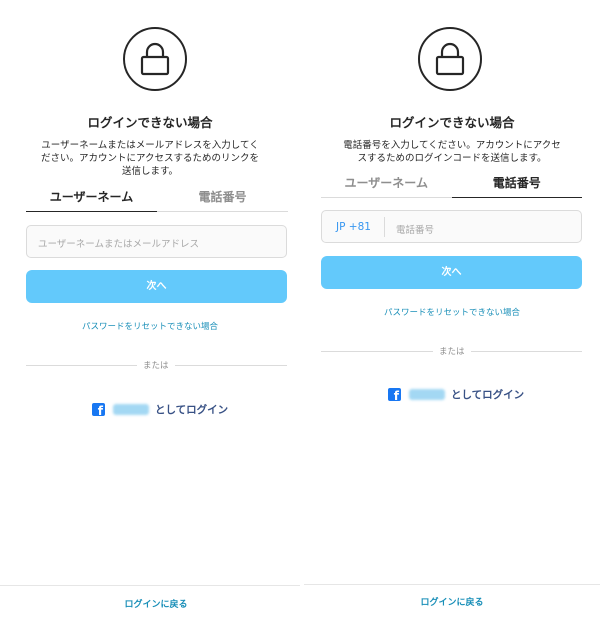 This screenshot has width=600, height=628. I want to click on input-placeholder: ユーザーネームまたはメールアドレス, so click(119, 244).